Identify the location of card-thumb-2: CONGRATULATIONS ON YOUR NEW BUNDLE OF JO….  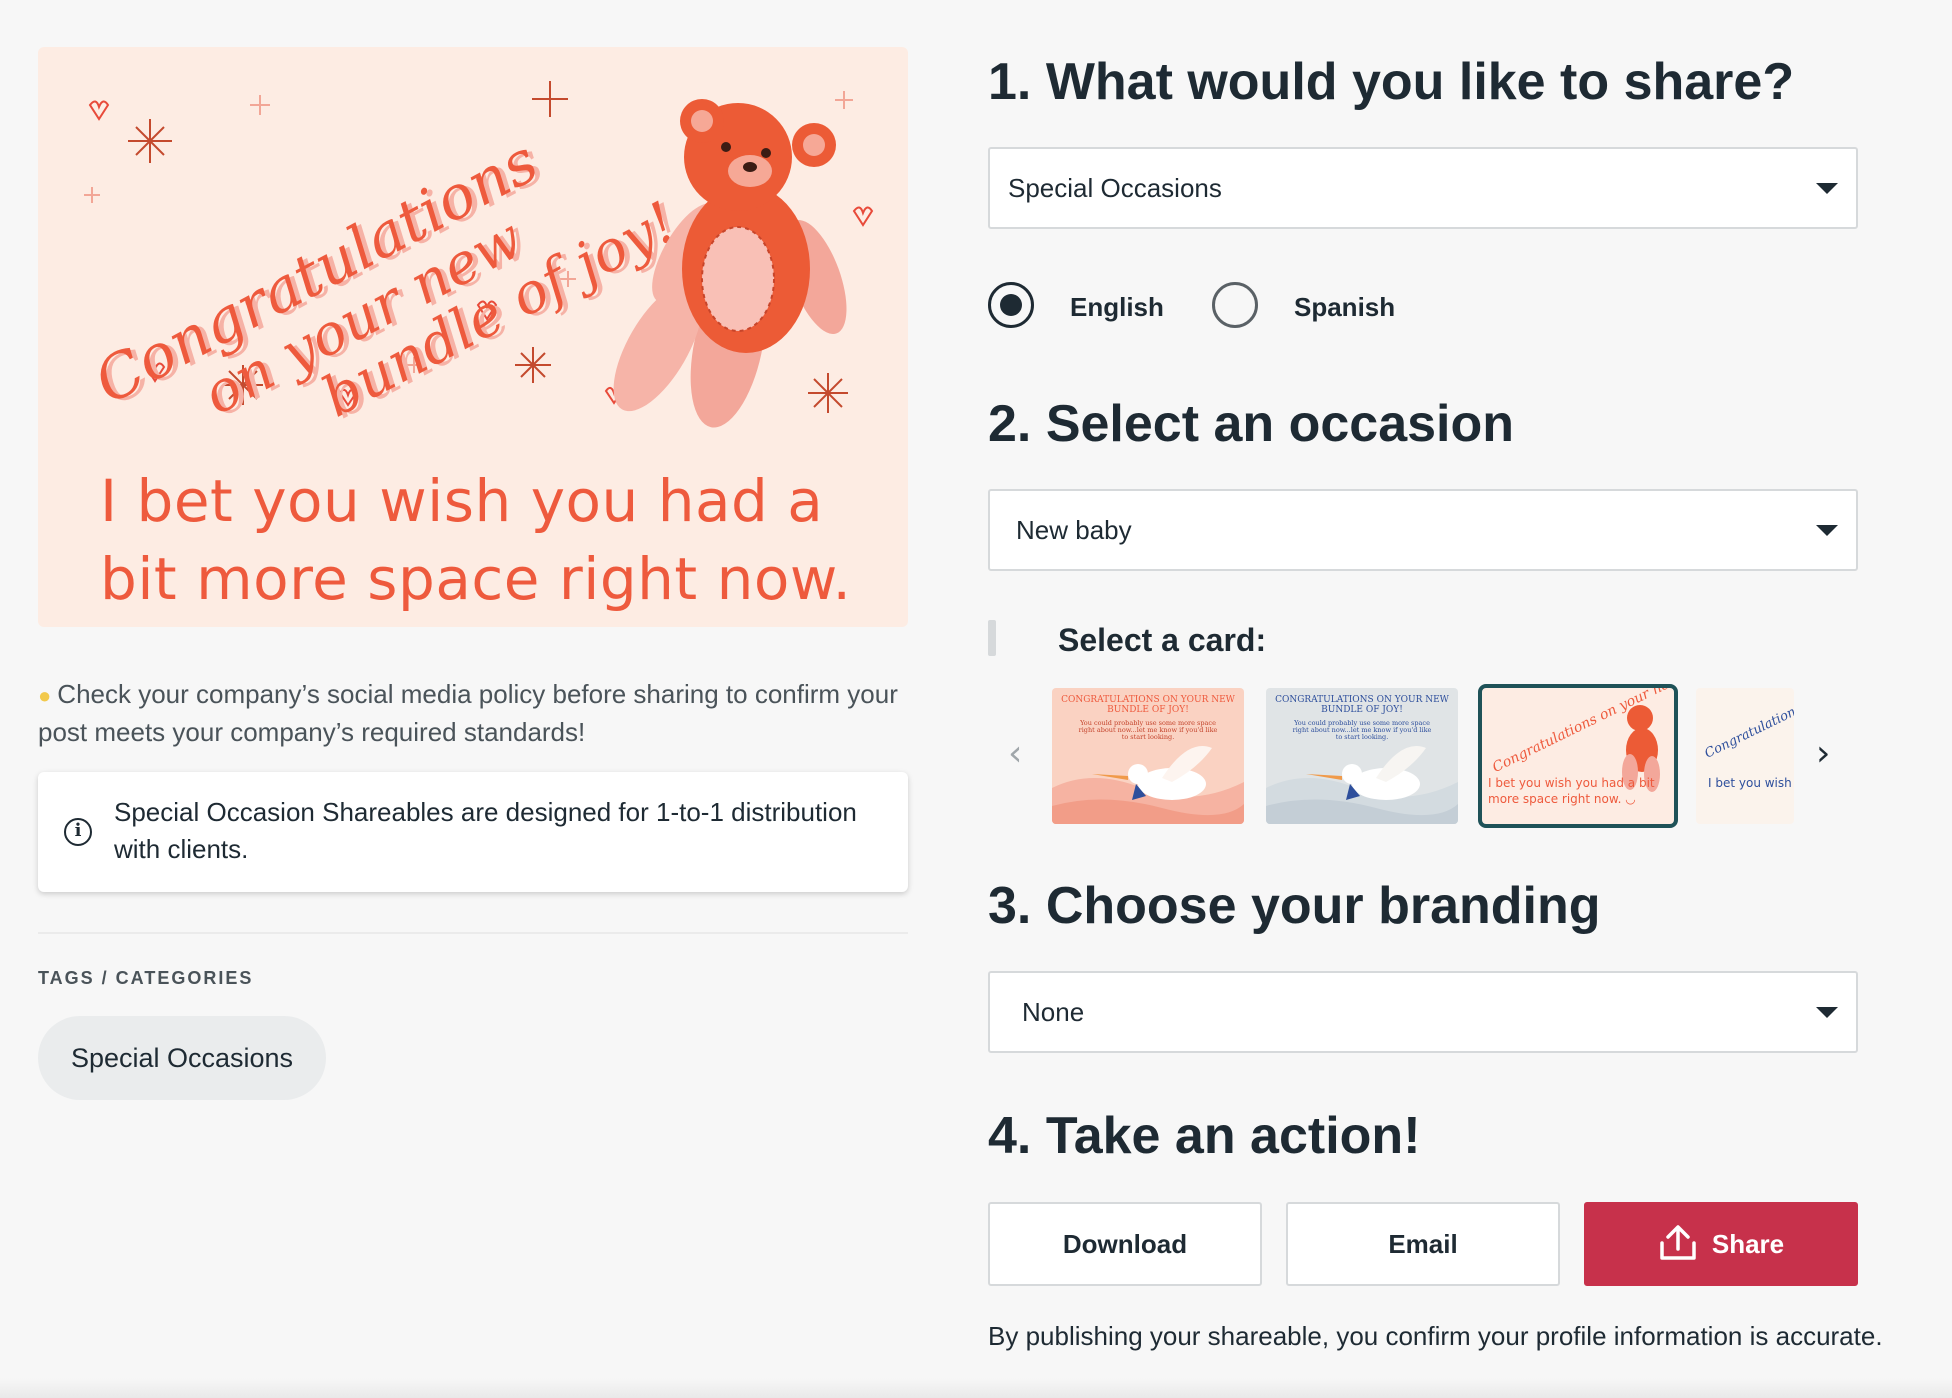
(1362, 756).